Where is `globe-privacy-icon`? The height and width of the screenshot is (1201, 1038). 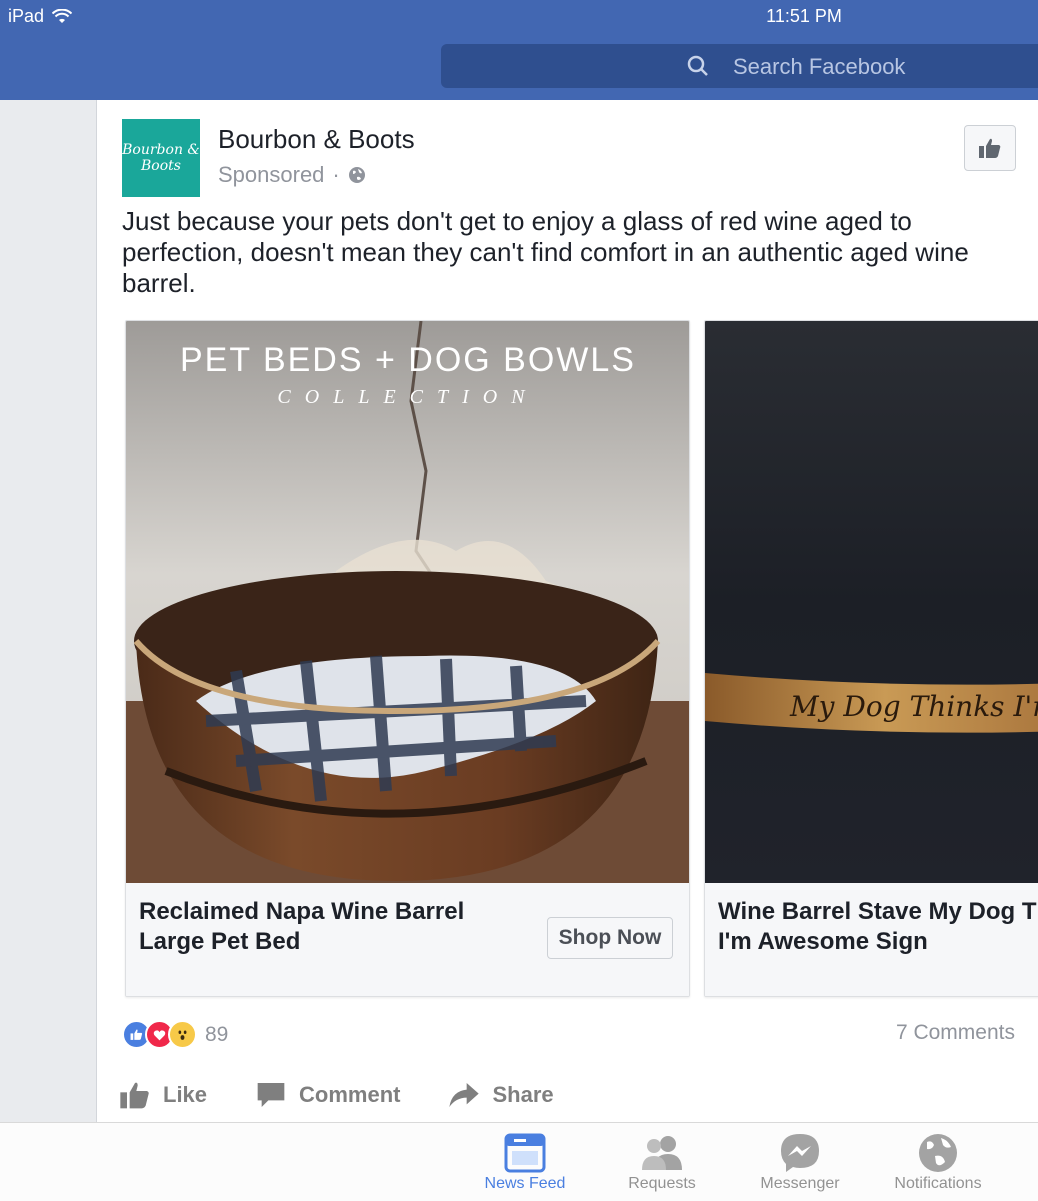 globe-privacy-icon is located at coordinates (356, 175).